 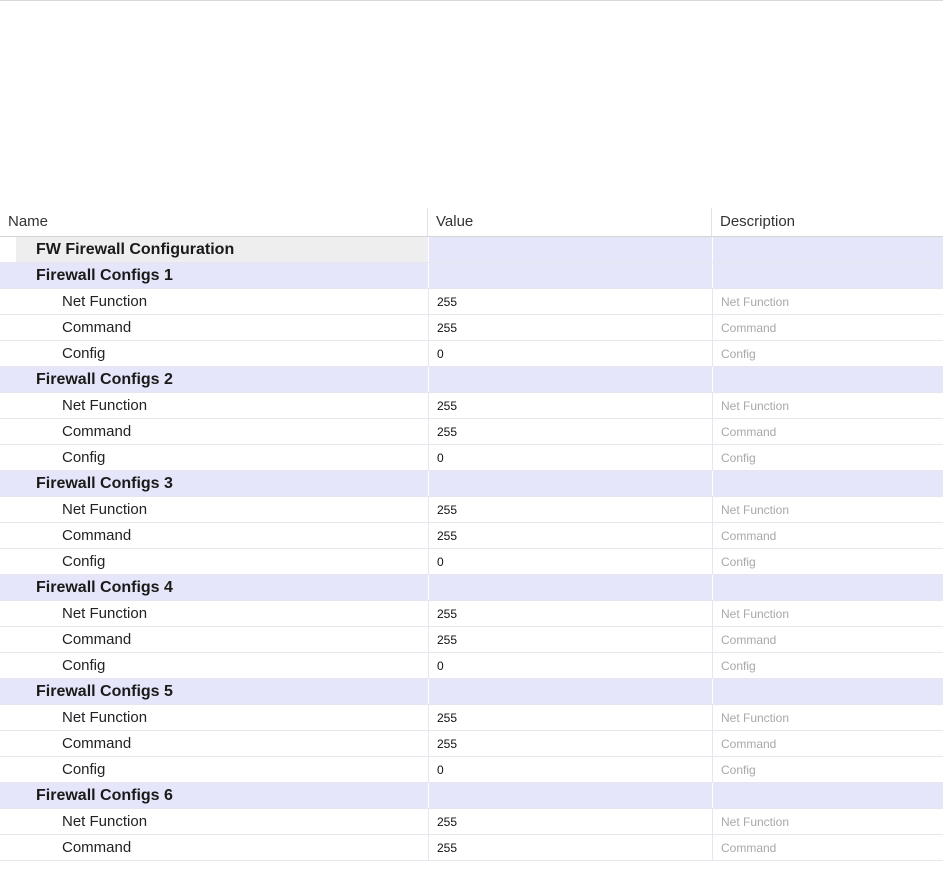 I want to click on group-row-name: Firewall Configs 6, so click(x=214, y=795).